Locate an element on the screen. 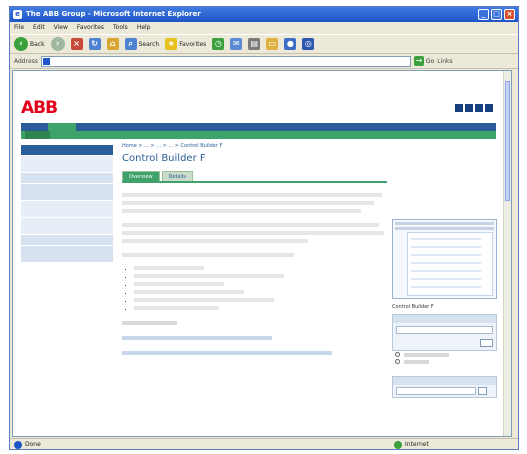  go-label: Go is located at coordinates (430, 61).